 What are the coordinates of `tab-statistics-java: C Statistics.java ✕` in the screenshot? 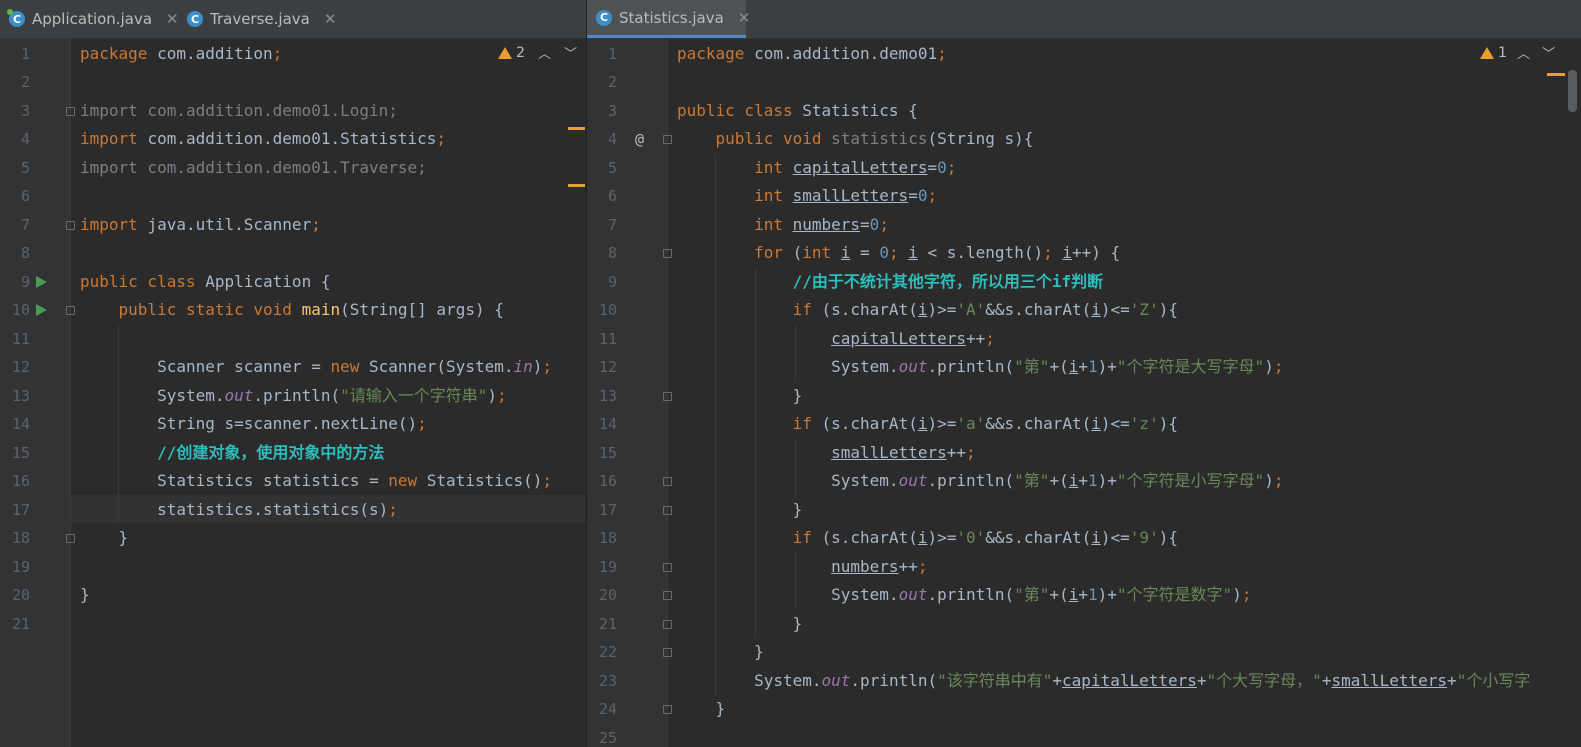 It's located at (668, 19).